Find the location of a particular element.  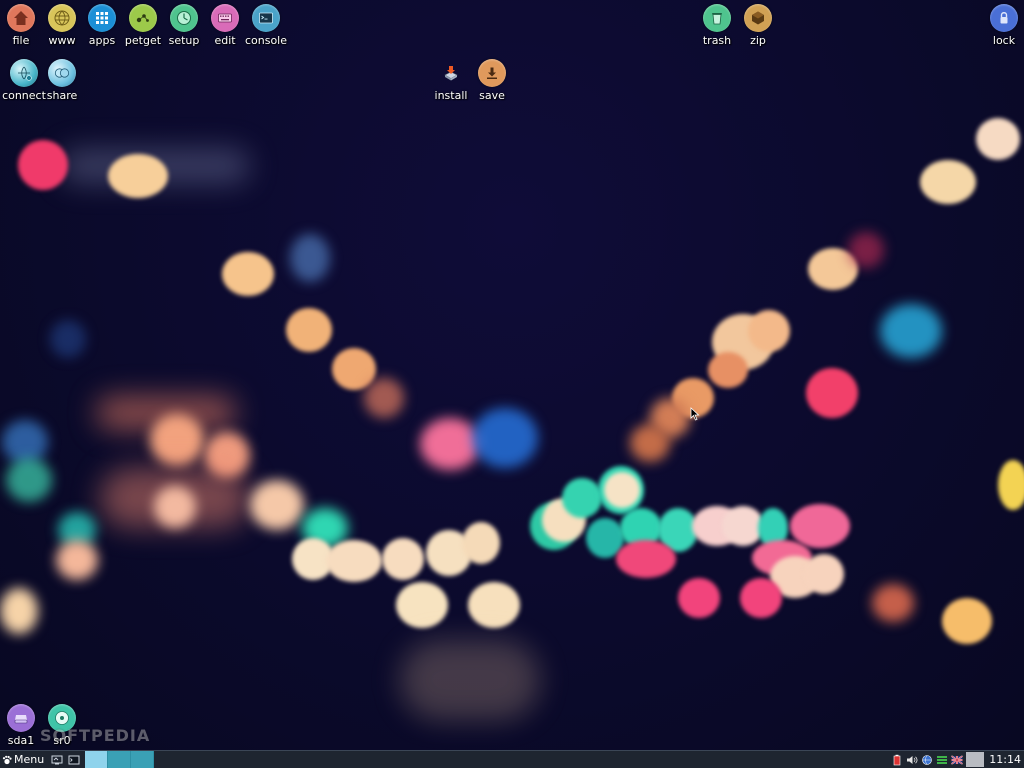

desktop-icon-label: install is located at coordinates (451, 95).